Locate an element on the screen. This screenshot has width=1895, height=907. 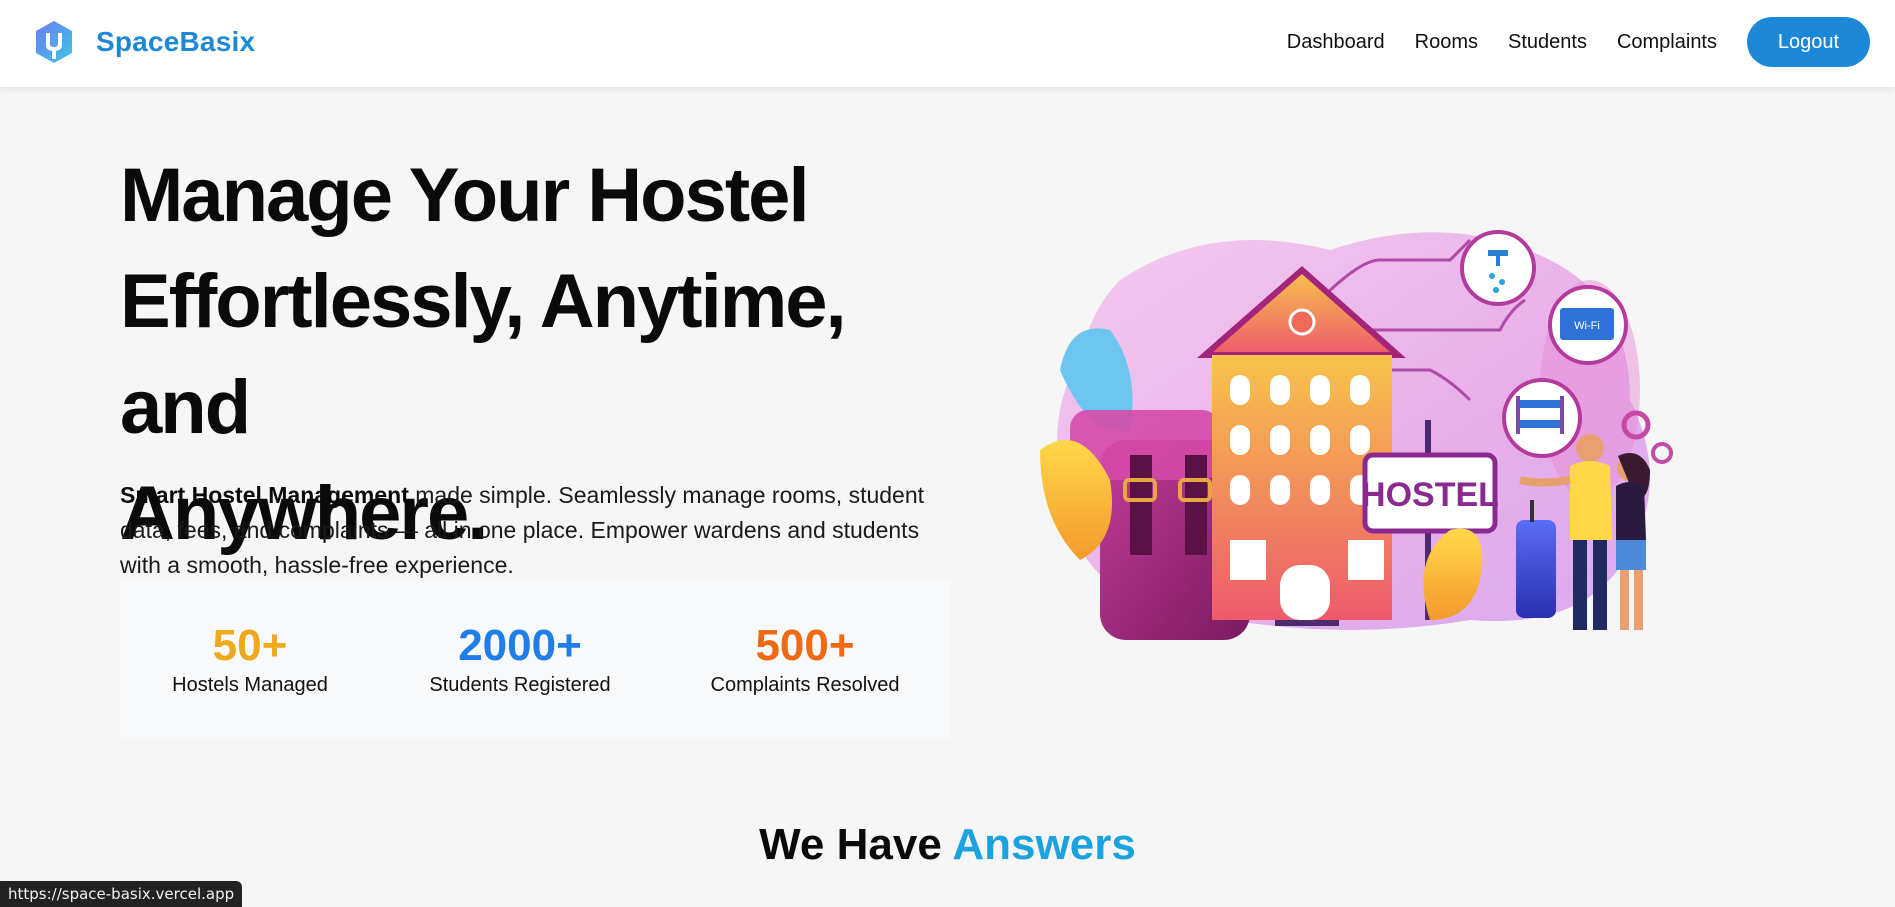
faq-title-accent: Answers is located at coordinates (1044, 844).